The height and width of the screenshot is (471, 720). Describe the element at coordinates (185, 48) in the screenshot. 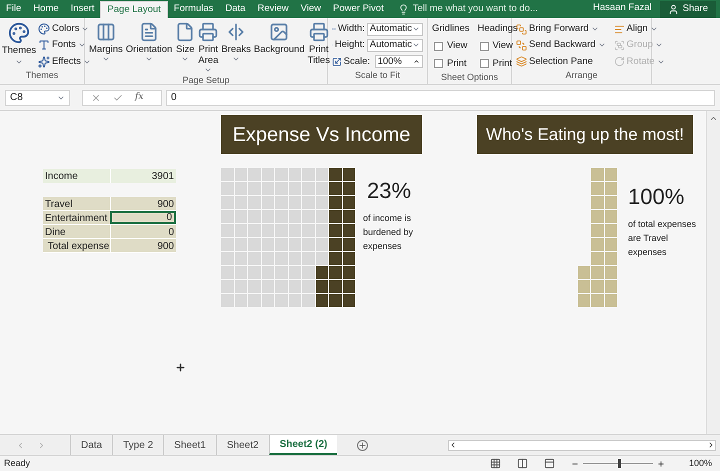

I see `page-setup-button: Size` at that location.